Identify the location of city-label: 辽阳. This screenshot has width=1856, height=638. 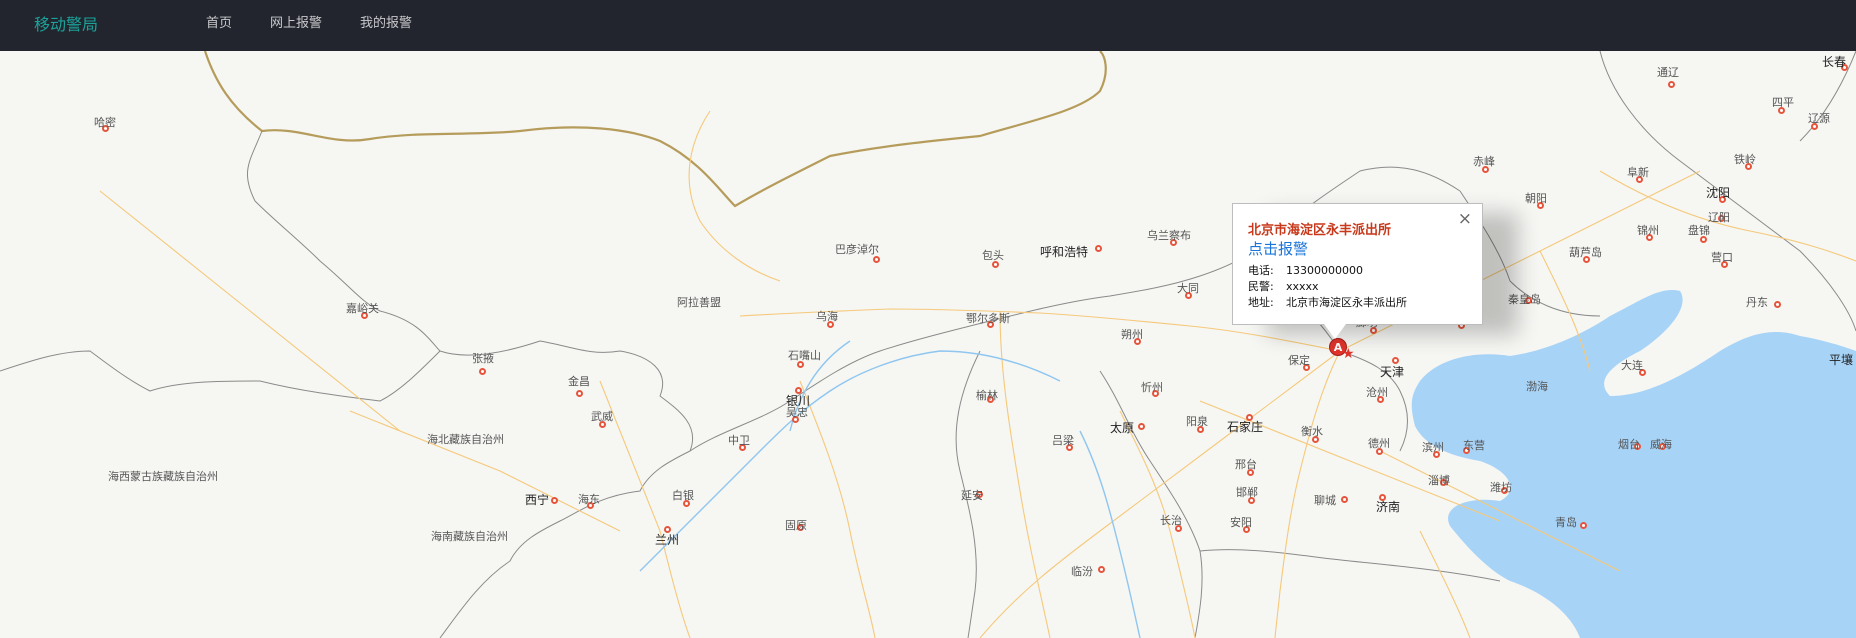
(1719, 217).